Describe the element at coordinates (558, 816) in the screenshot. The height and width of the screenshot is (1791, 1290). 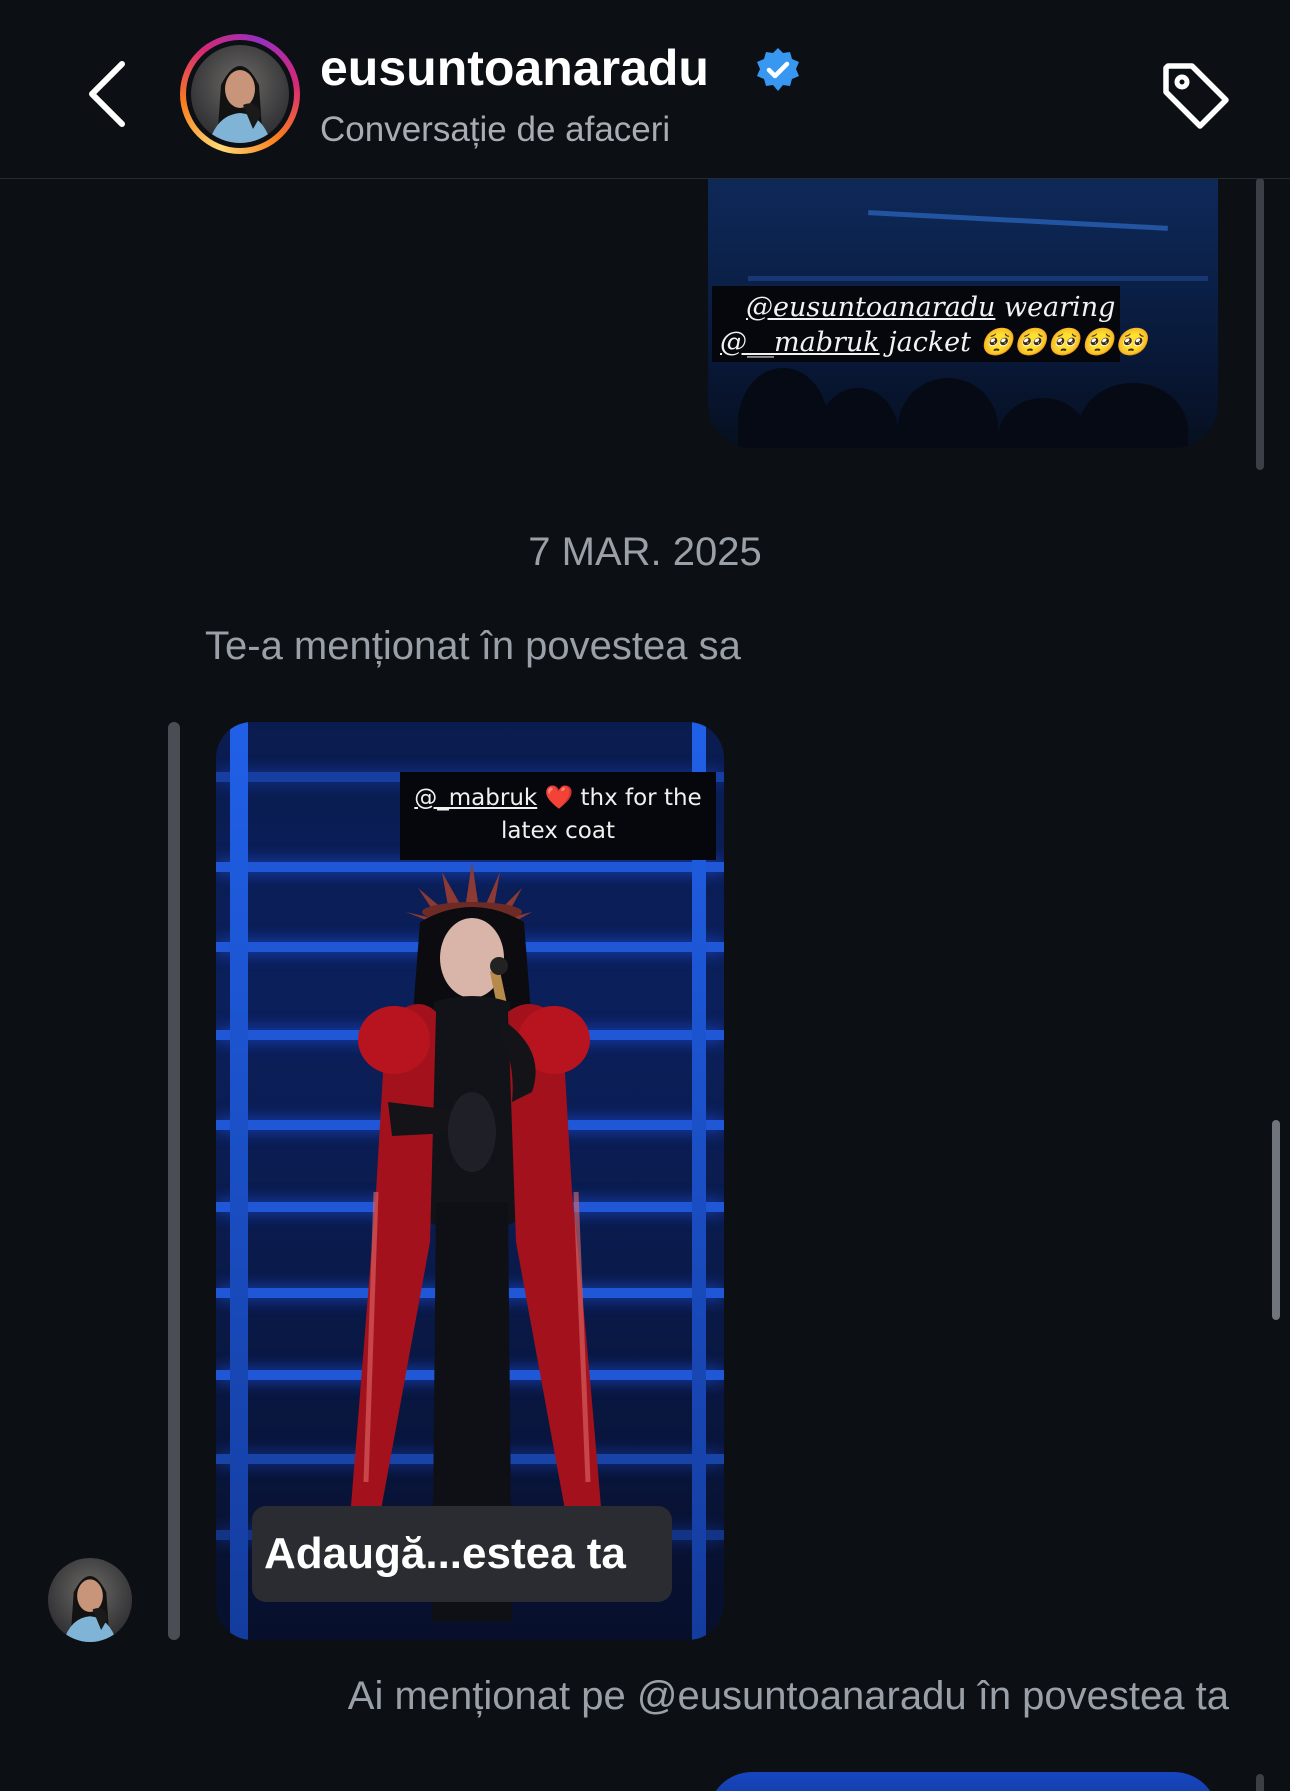
I see `story-caption-box: @_mabruk ❤️ thx for the latex coat` at that location.